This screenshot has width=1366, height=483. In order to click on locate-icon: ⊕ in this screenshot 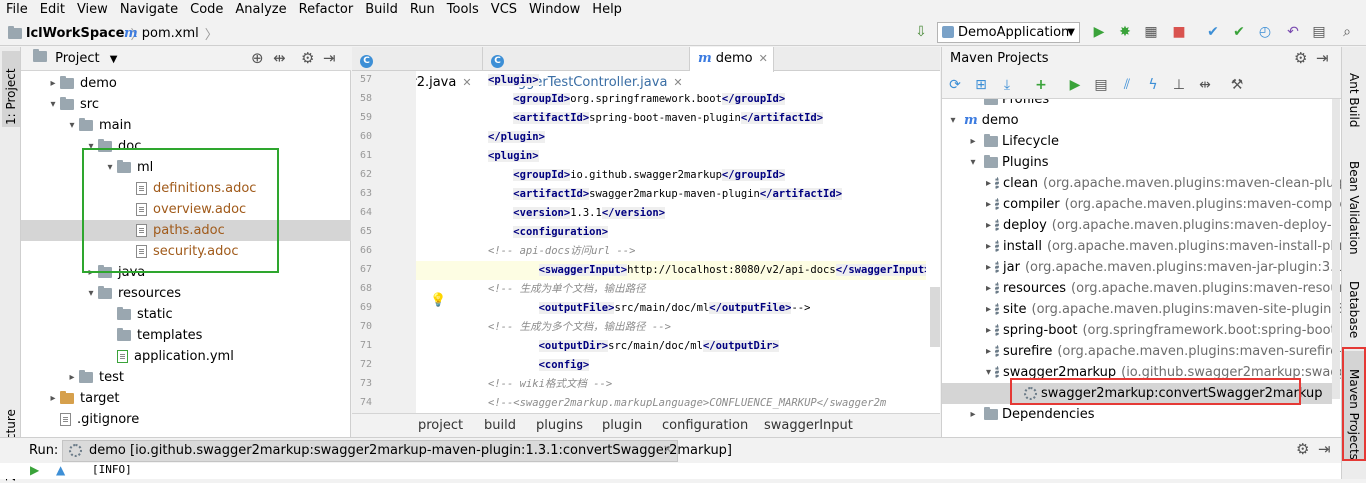, I will do `click(257, 58)`.